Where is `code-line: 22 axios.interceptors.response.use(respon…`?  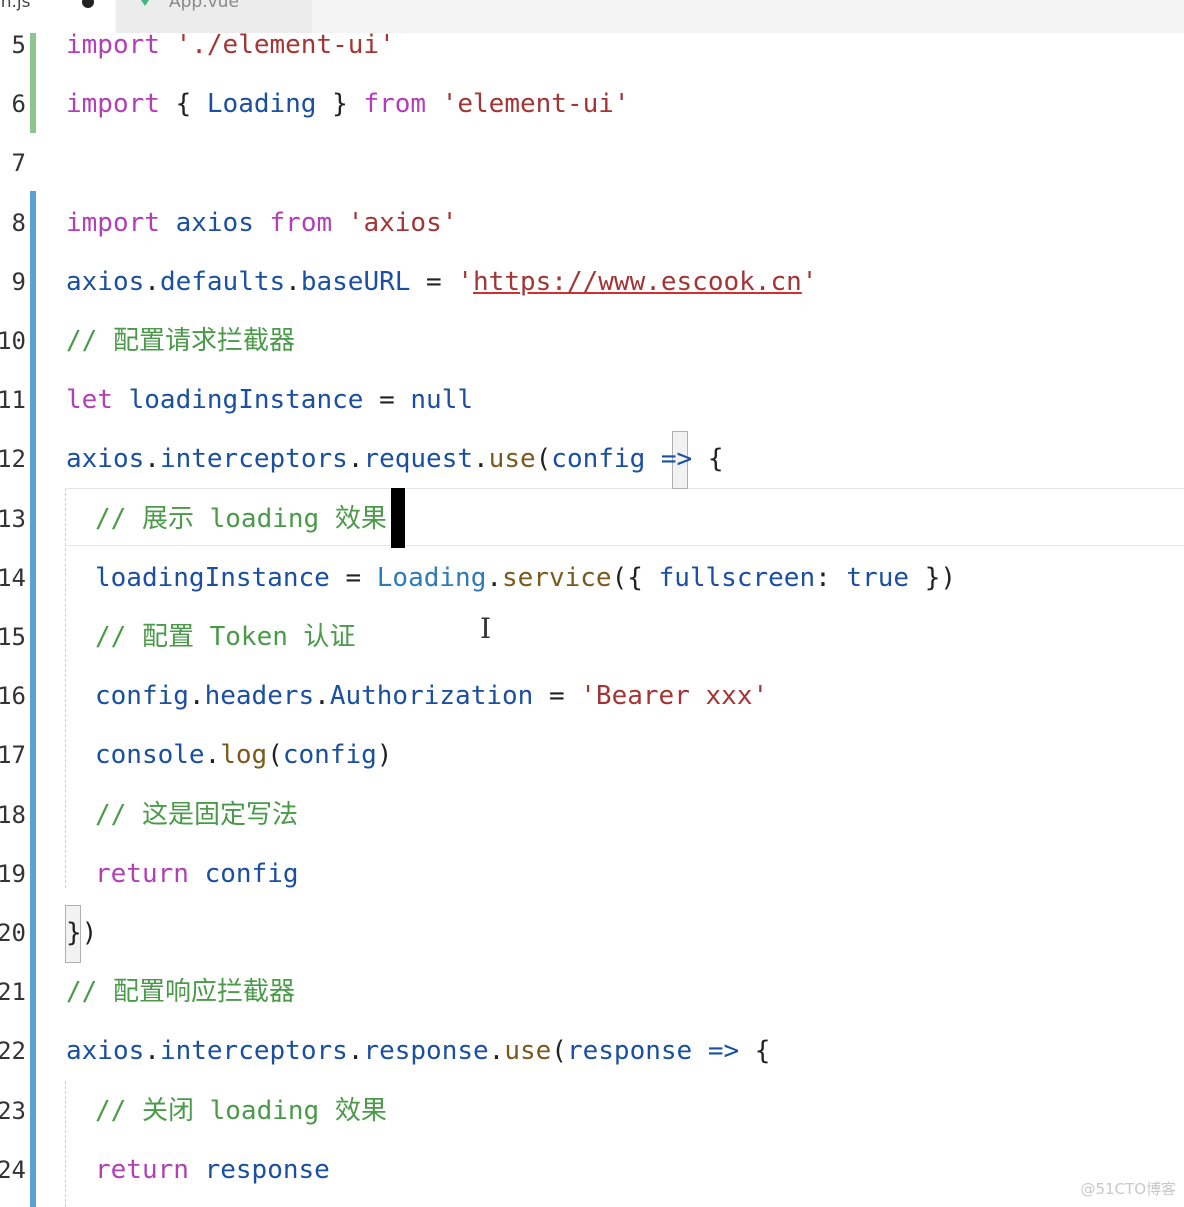 code-line: 22 axios.interceptors.response.use(respon… is located at coordinates (592, 1051).